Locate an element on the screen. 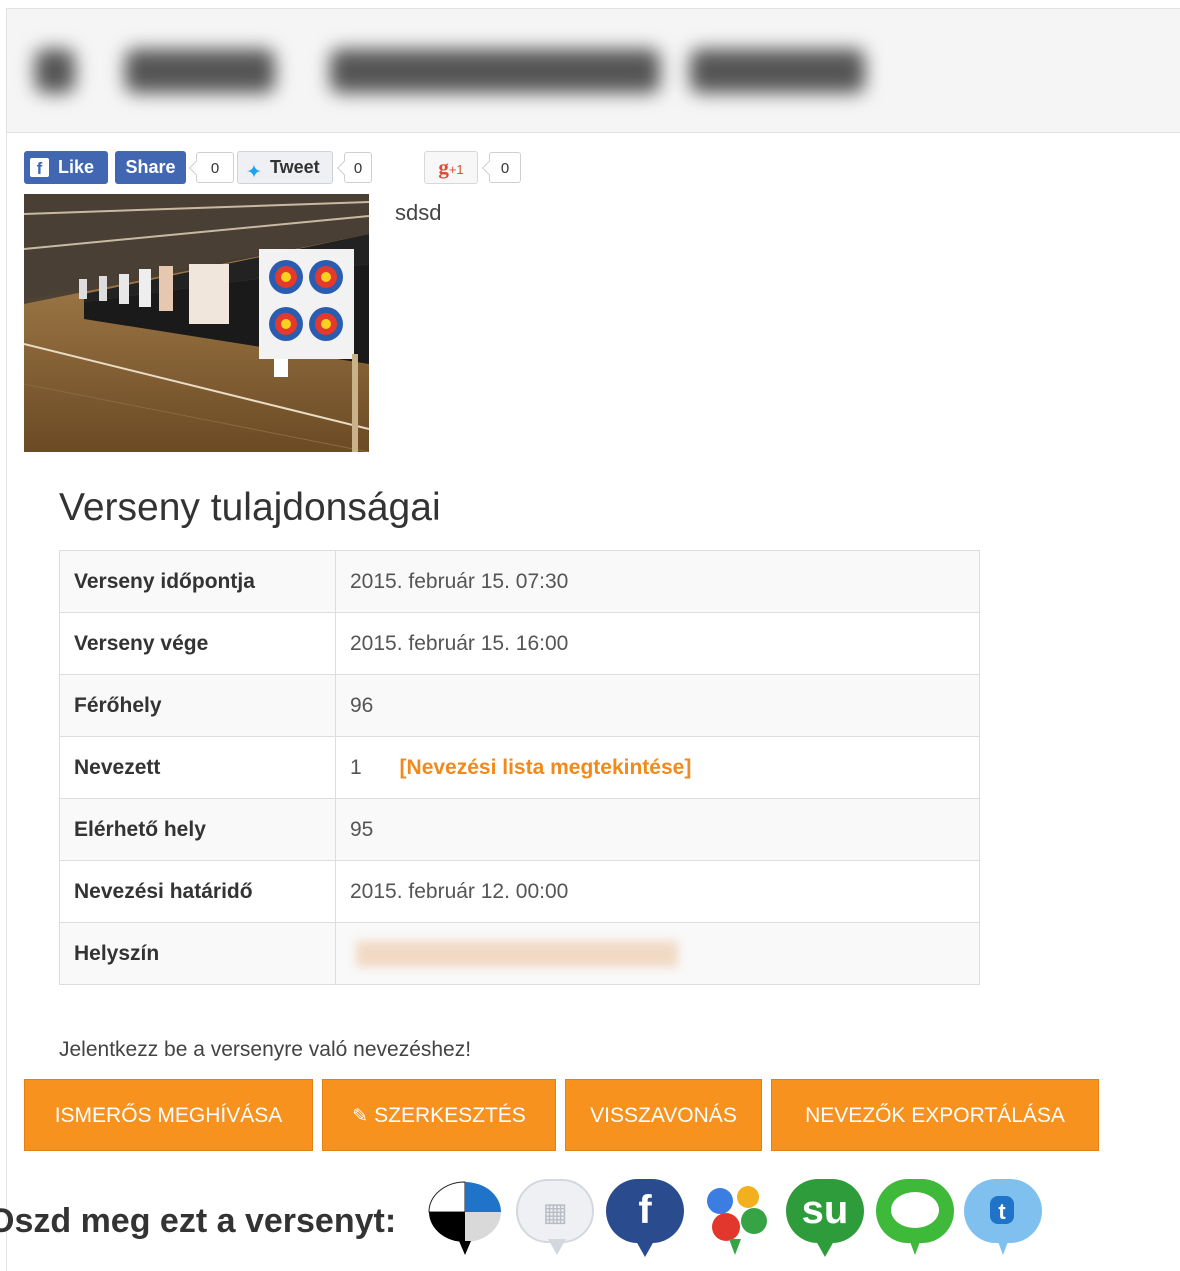 The width and height of the screenshot is (1180, 1271). property-label: Helyszín is located at coordinates (197, 953).